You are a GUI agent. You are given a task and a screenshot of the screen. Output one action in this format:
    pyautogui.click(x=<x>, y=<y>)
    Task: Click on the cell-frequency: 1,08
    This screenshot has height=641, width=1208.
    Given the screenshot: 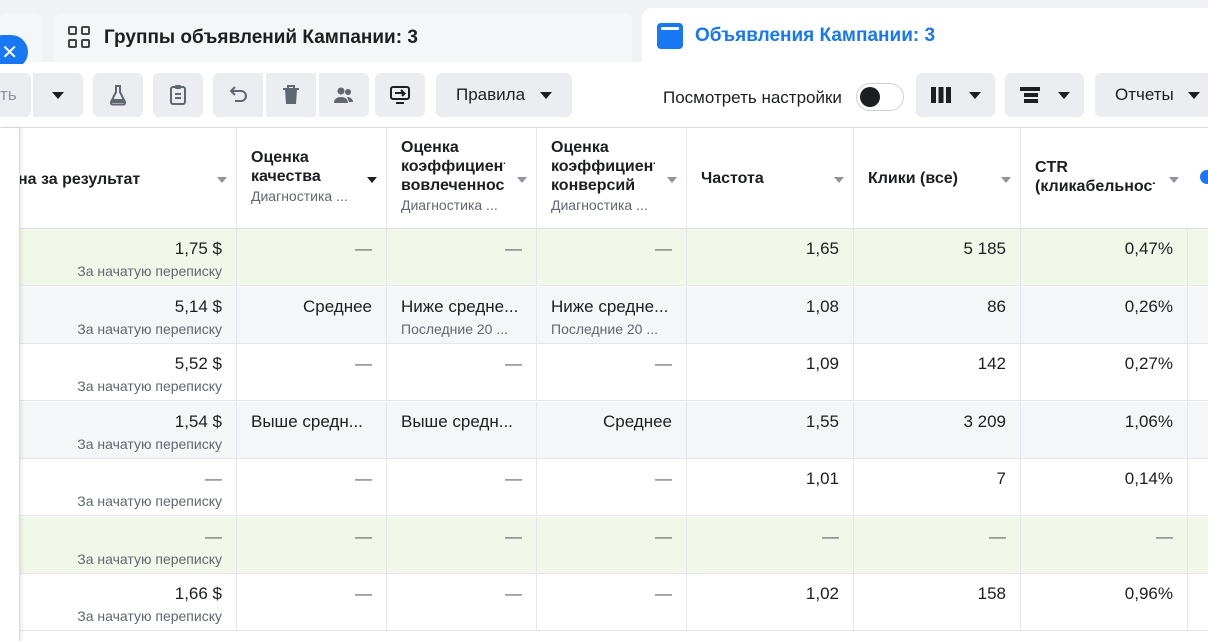 What is the action you would take?
    pyautogui.click(x=770, y=315)
    